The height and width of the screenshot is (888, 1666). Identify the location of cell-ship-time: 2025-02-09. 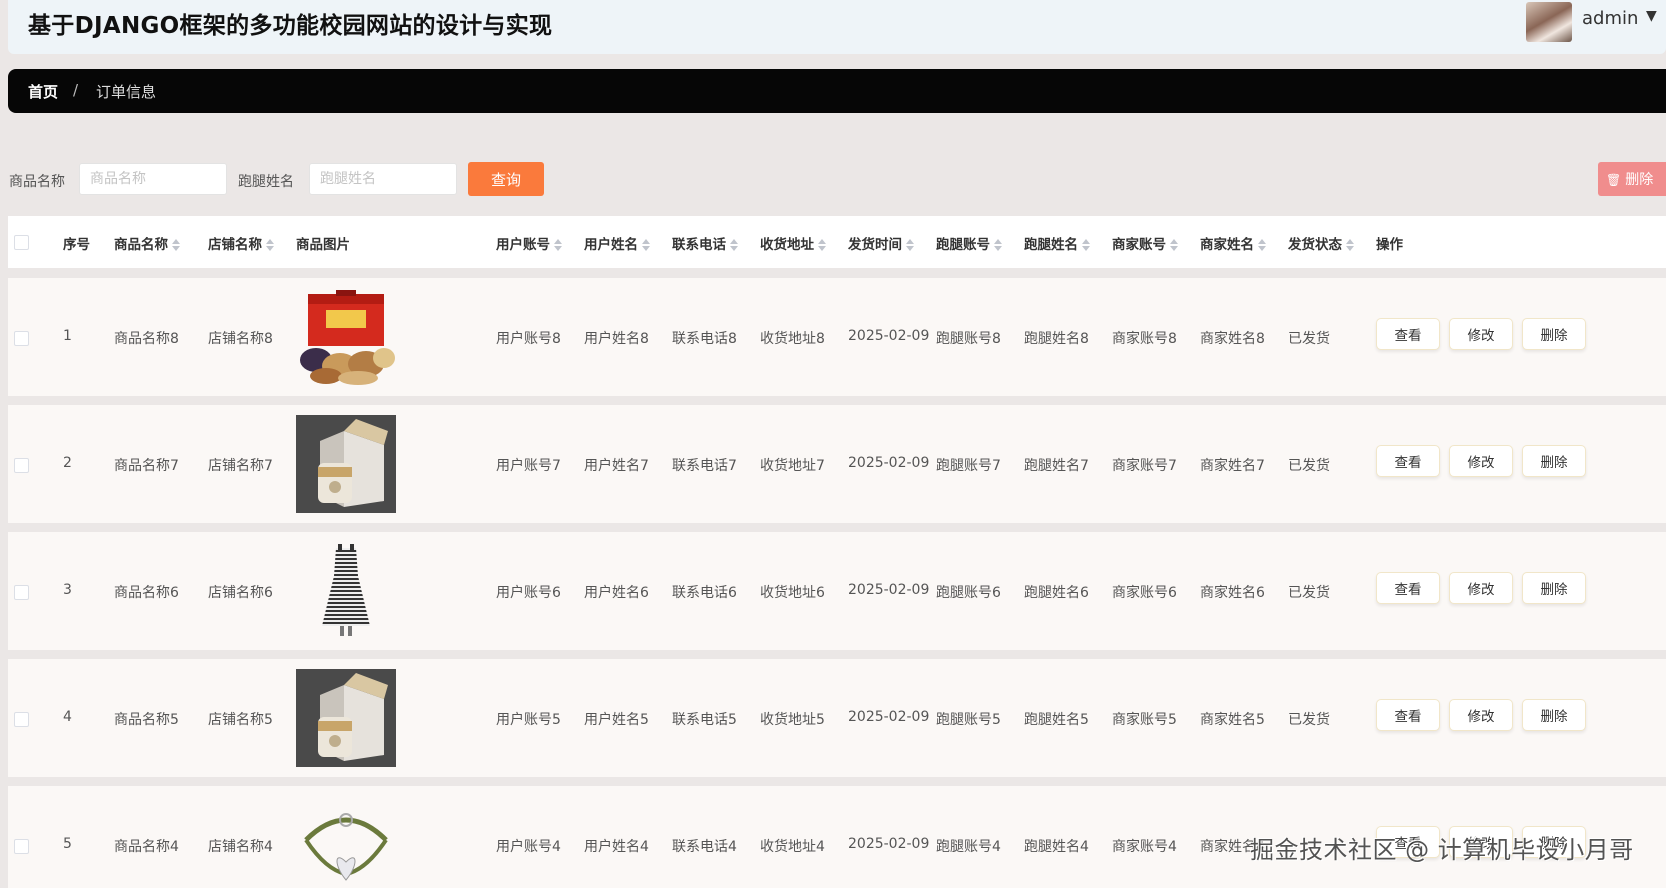
(889, 844).